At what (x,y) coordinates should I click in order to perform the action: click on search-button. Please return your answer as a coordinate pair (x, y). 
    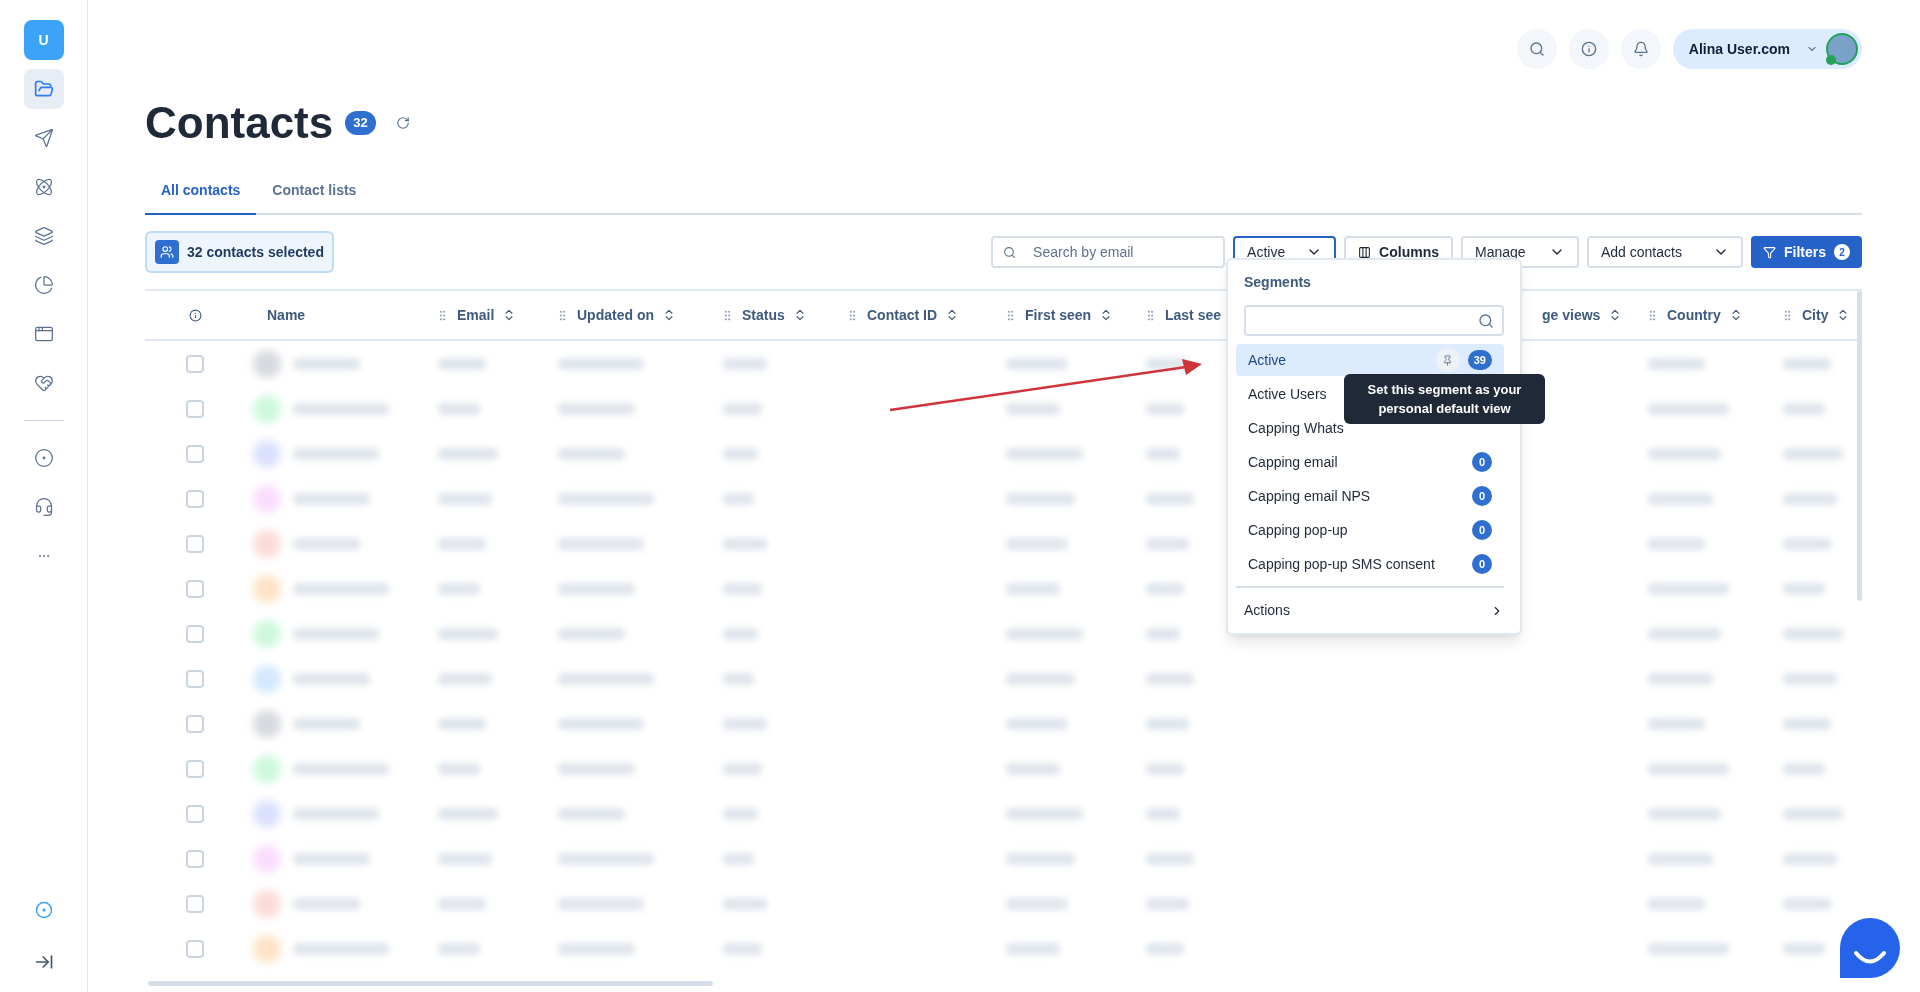
    Looking at the image, I should click on (1536, 49).